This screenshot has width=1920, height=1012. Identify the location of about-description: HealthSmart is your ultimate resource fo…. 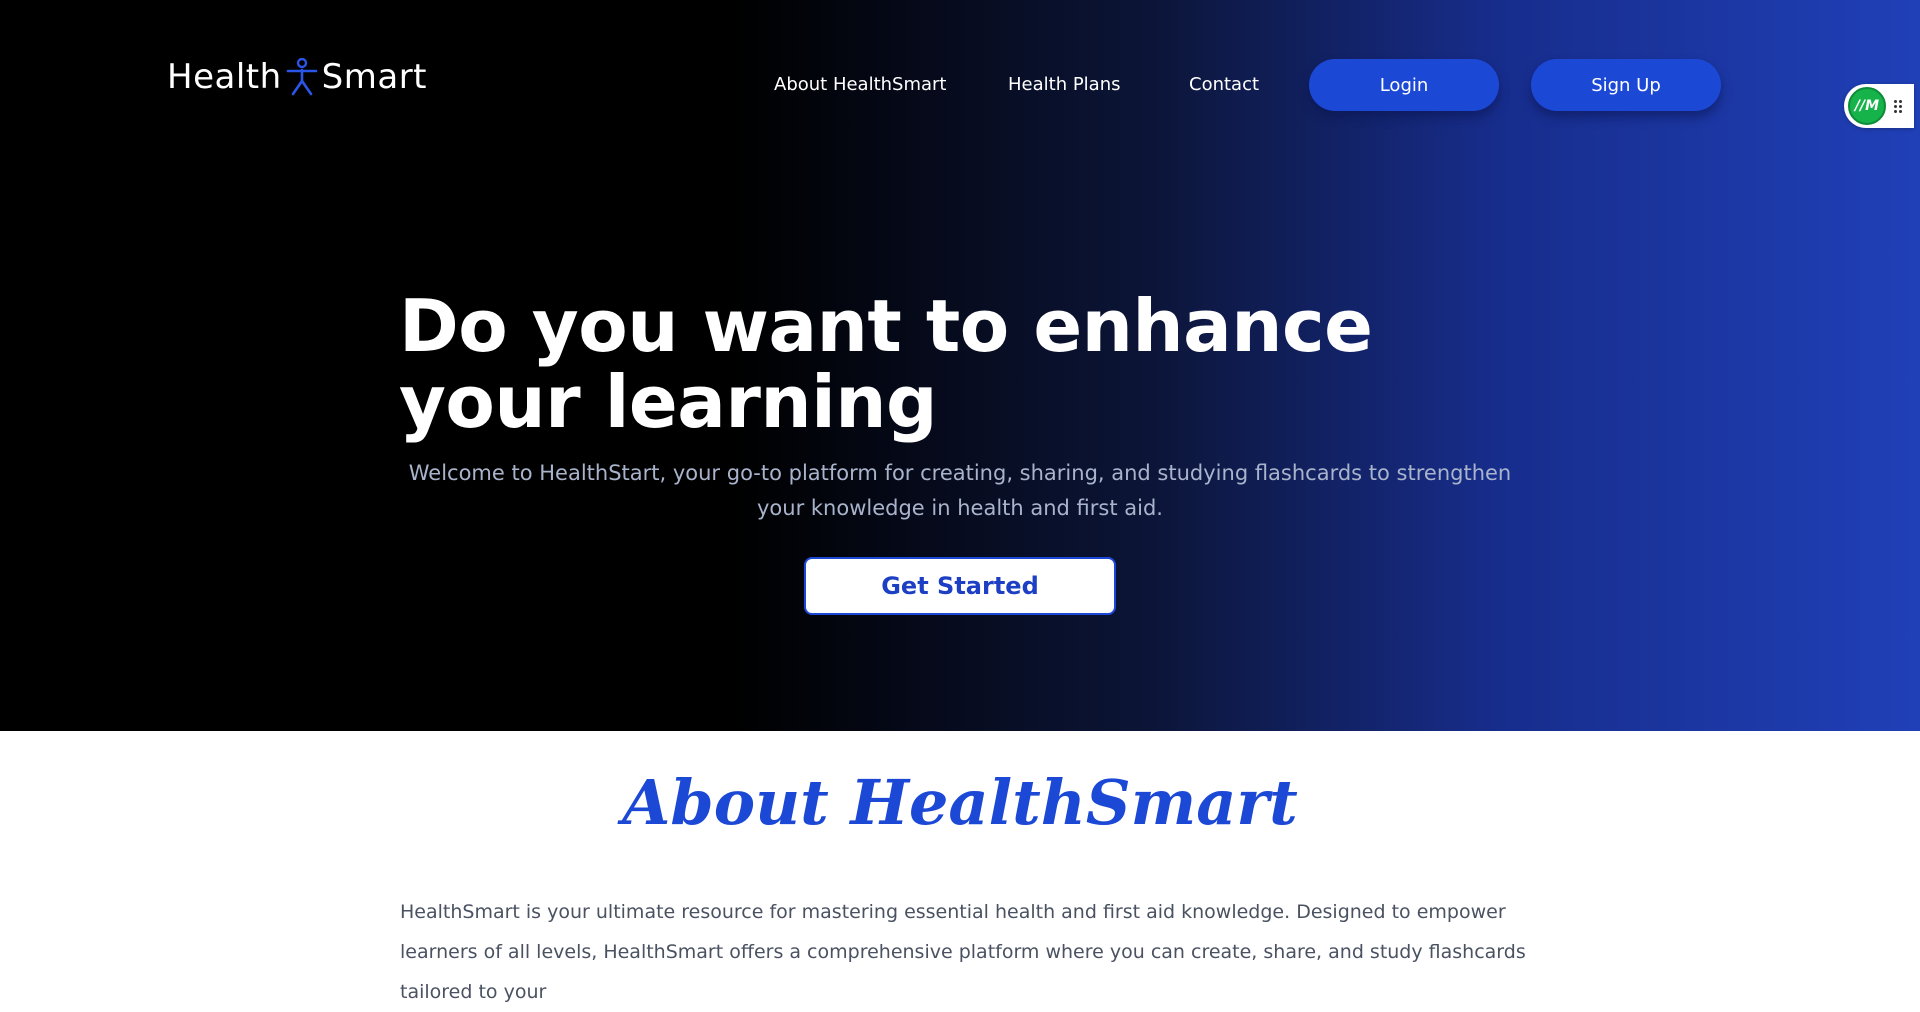
(963, 952).